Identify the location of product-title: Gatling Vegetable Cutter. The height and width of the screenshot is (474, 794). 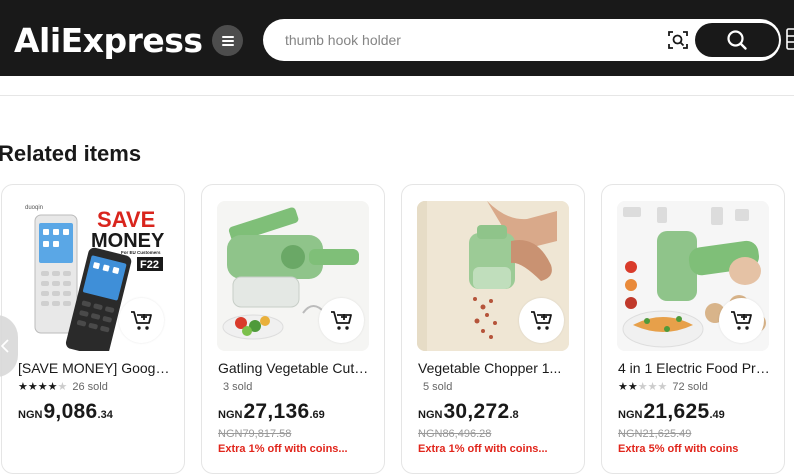
(294, 368).